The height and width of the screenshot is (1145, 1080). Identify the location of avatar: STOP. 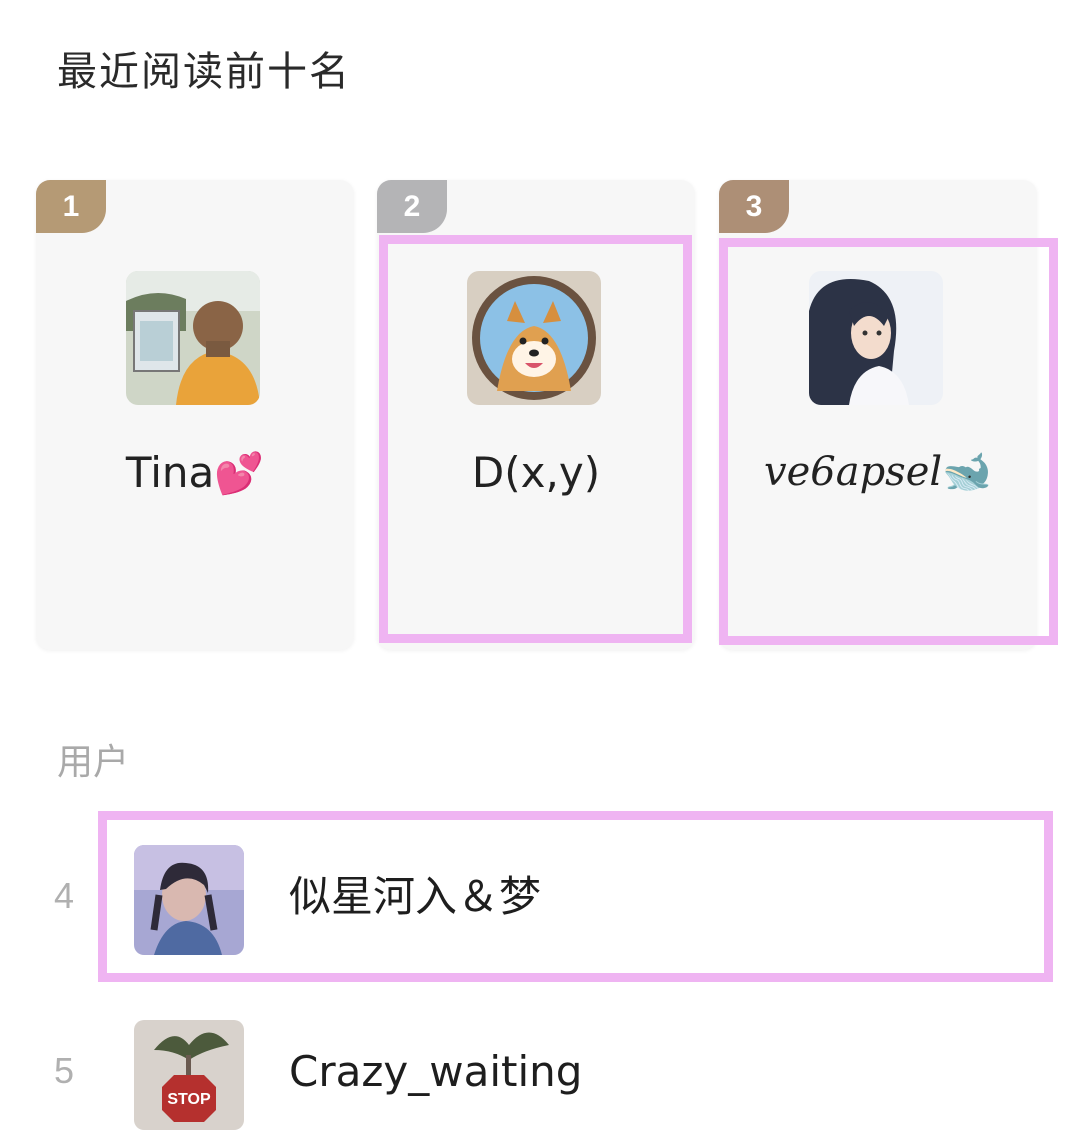
(189, 1075).